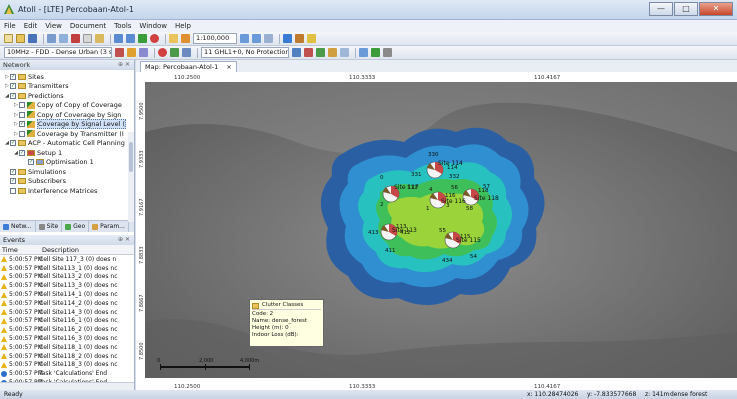 The width and height of the screenshot is (737, 399). Describe the element at coordinates (118, 38) in the screenshot. I see `undo-icon` at that location.